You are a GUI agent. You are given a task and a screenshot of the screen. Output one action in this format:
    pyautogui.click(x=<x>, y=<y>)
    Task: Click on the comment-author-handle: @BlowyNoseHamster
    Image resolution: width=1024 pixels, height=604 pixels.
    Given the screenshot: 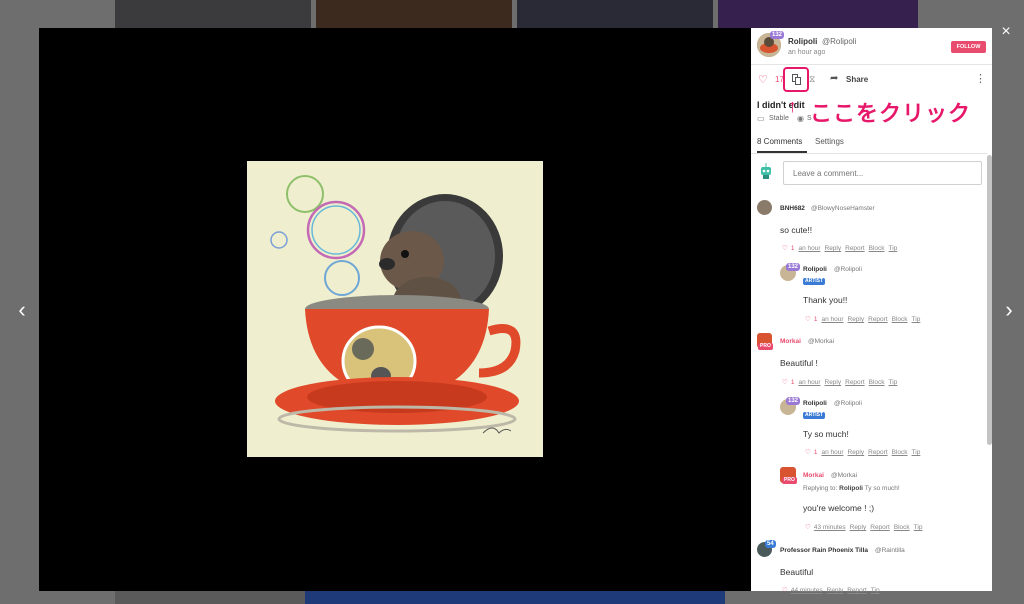 What is the action you would take?
    pyautogui.click(x=843, y=208)
    